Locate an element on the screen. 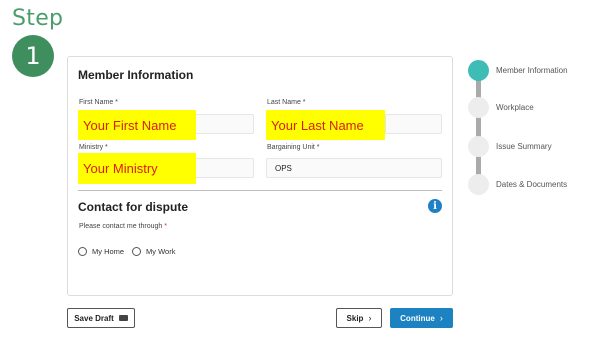  progress-track is located at coordinates (478, 133).